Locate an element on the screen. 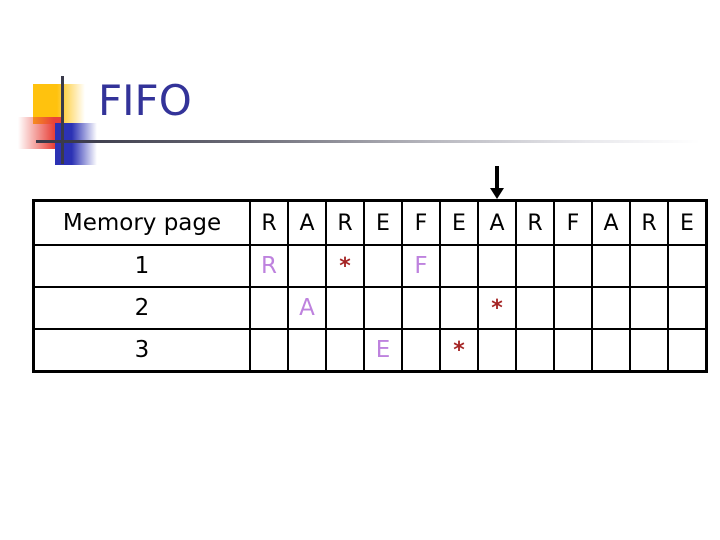 This screenshot has width=720, height=540. reference-string-row: Memory page R A R E F E A R F A R E is located at coordinates (370, 222).